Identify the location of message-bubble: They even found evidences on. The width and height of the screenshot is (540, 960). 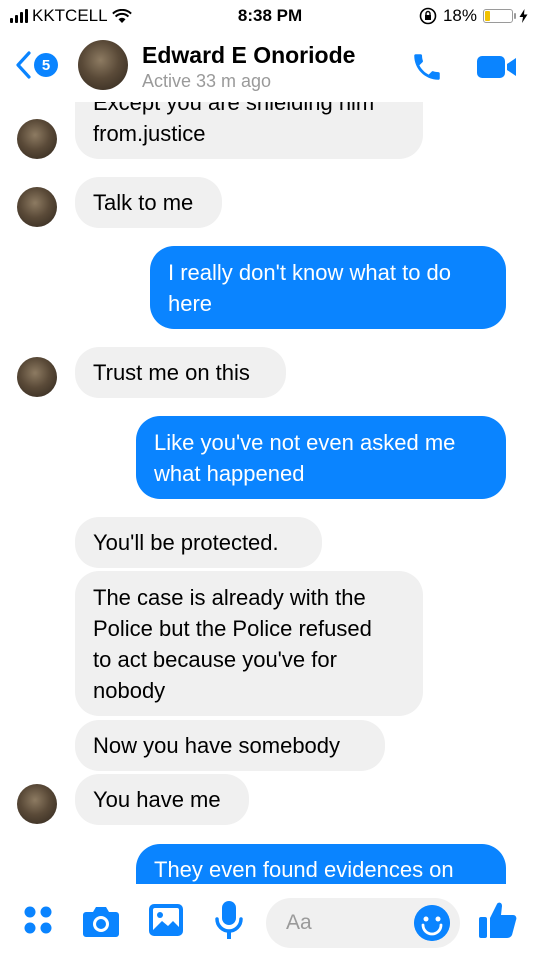
(321, 864).